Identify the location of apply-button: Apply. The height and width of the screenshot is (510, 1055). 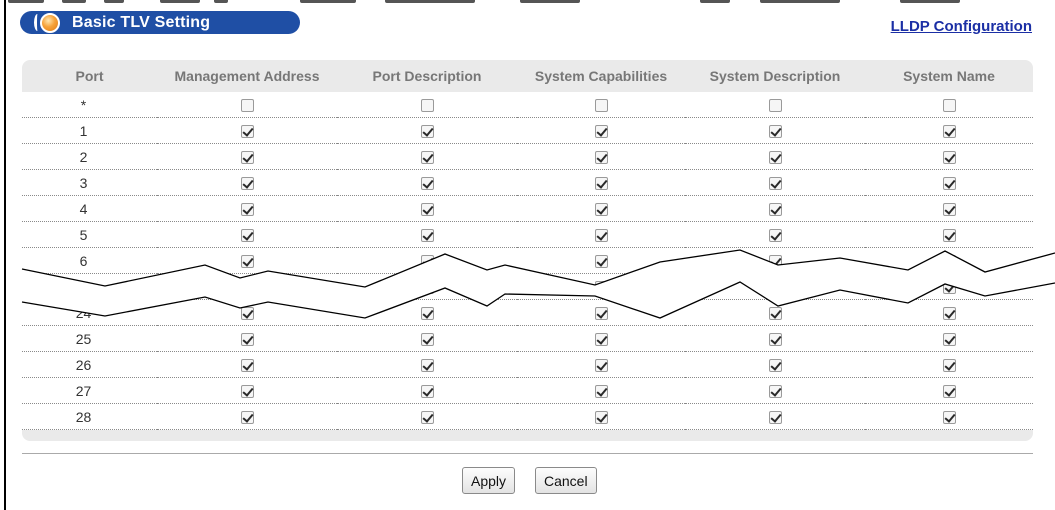
(489, 480).